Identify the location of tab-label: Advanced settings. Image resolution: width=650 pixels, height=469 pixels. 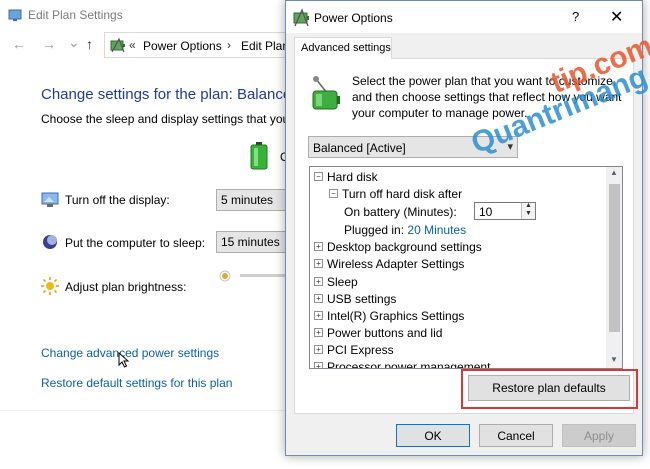
(346, 48).